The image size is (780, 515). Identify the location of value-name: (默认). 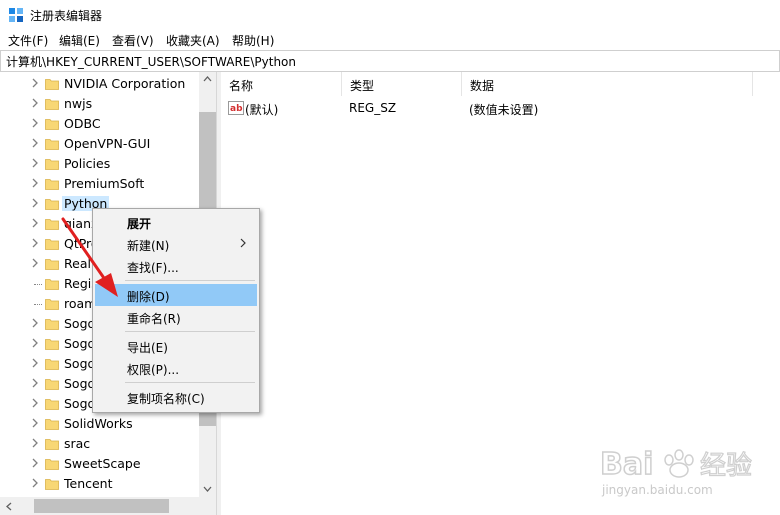
(262, 110).